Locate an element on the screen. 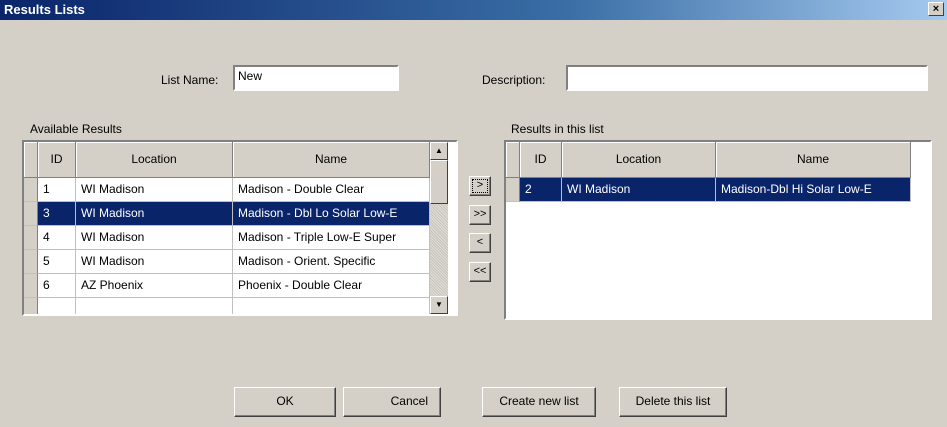 The image size is (947, 427). vertical-scrollbar: ▲ ▼ is located at coordinates (439, 228).